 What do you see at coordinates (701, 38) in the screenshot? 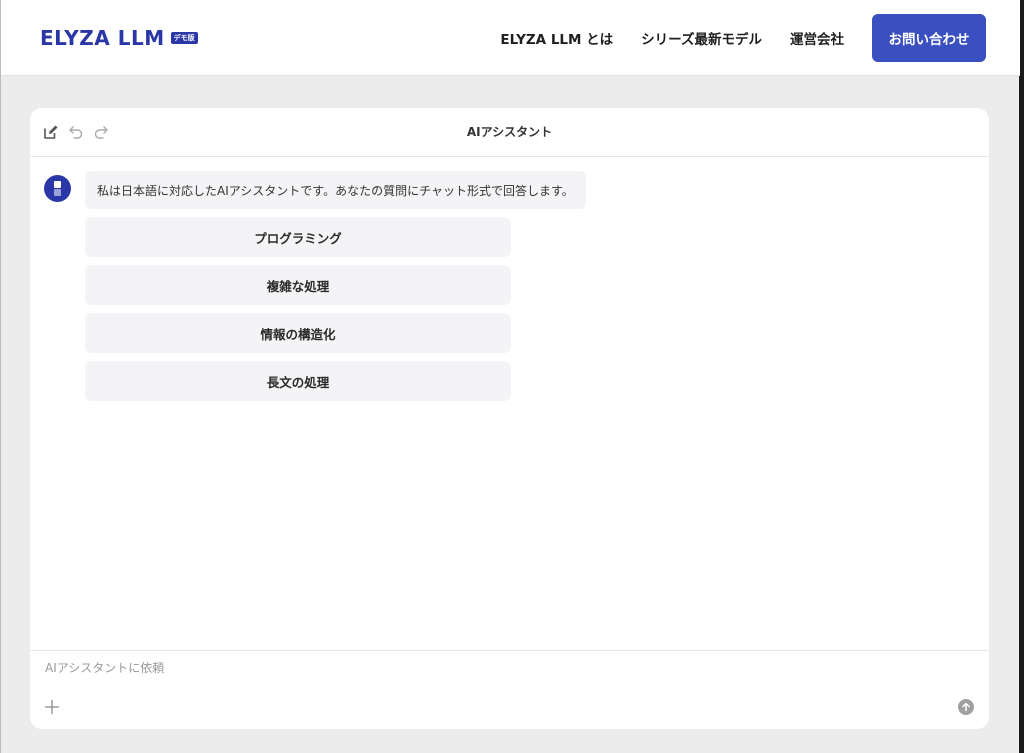
I see `nav-link-models: シリーズ最新モデル` at bounding box center [701, 38].